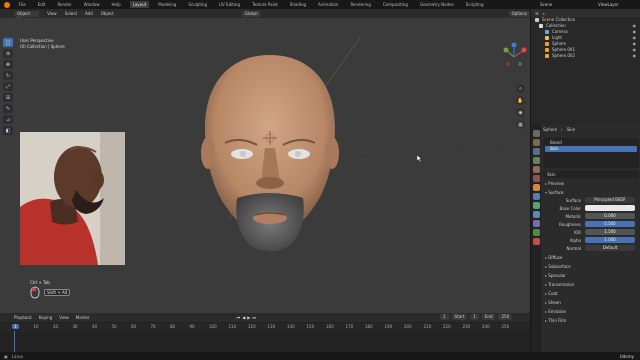 The height and width of the screenshot is (360, 640). What do you see at coordinates (8, 108) in the screenshot?
I see `annotate-tool-icon: ✎` at bounding box center [8, 108].